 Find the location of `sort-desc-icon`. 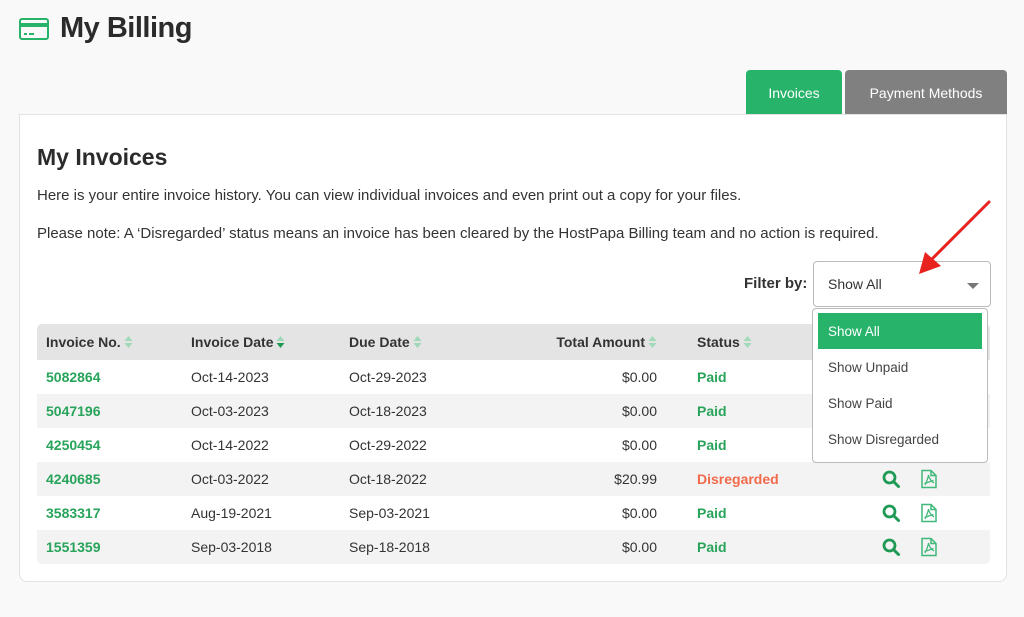

sort-desc-icon is located at coordinates (280, 342).